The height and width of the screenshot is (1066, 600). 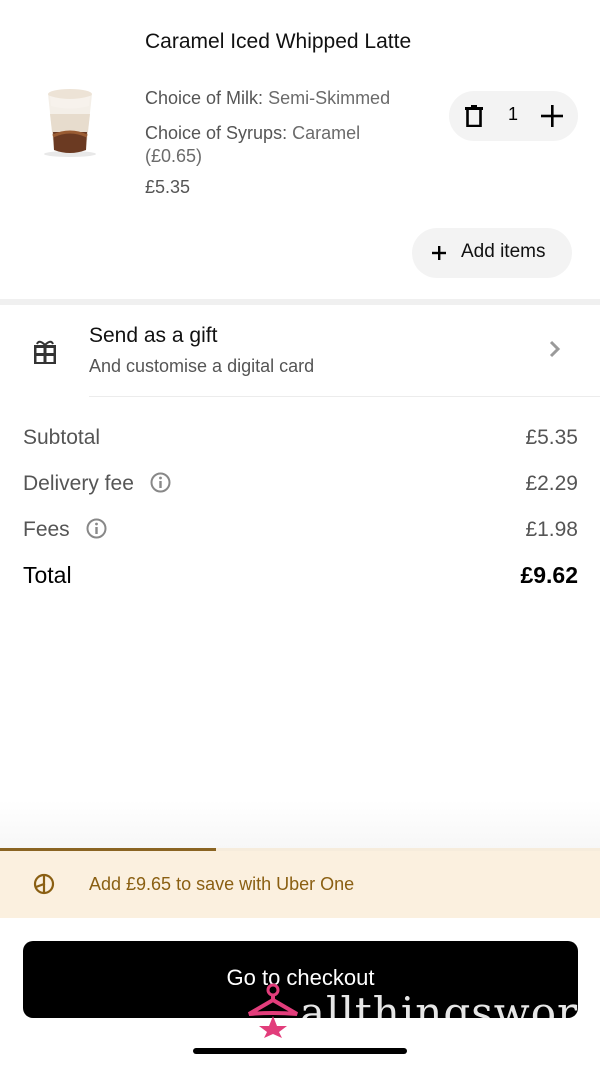 What do you see at coordinates (344, 396) in the screenshot?
I see `divider` at bounding box center [344, 396].